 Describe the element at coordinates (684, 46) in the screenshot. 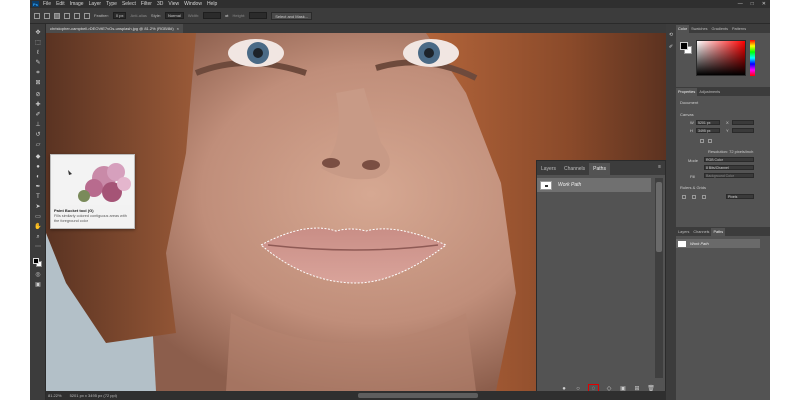

I see `foreground-swatch` at that location.